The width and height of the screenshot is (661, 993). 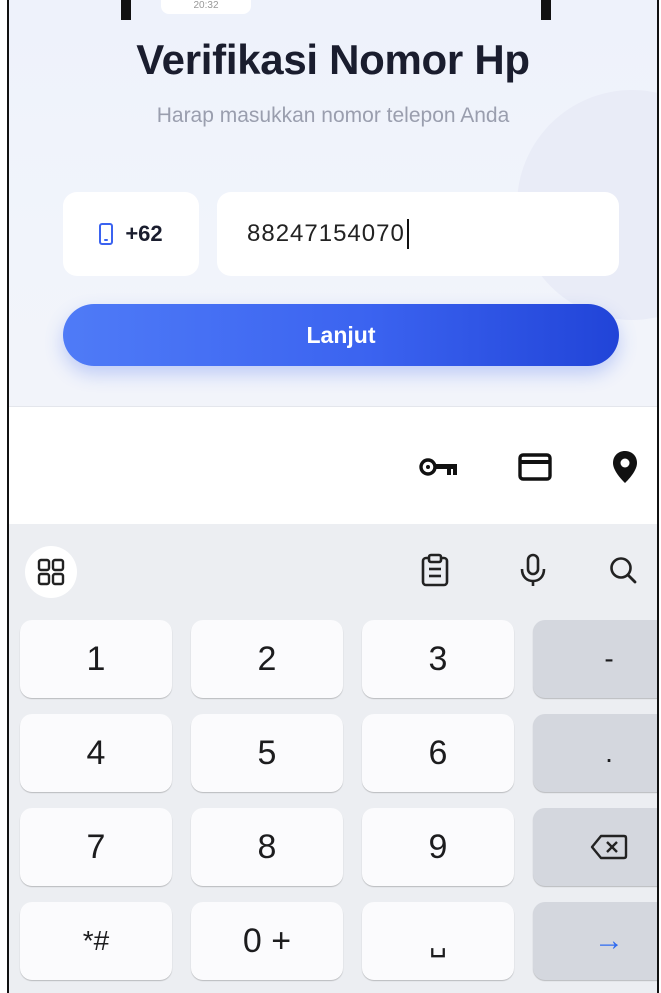 I want to click on backspace-icon, so click(x=609, y=847).